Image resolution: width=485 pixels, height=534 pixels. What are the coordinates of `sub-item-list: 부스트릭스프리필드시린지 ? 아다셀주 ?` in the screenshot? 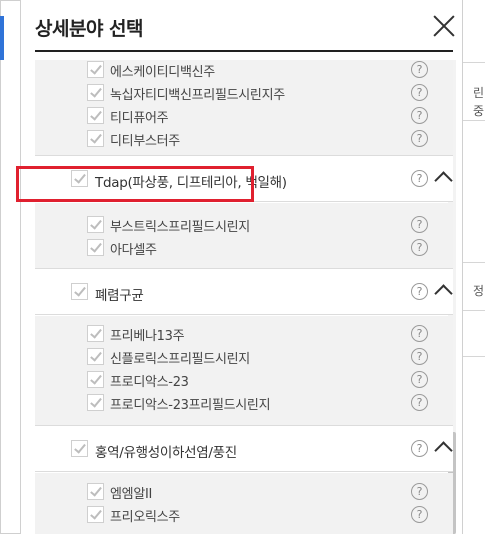 It's located at (244, 236).